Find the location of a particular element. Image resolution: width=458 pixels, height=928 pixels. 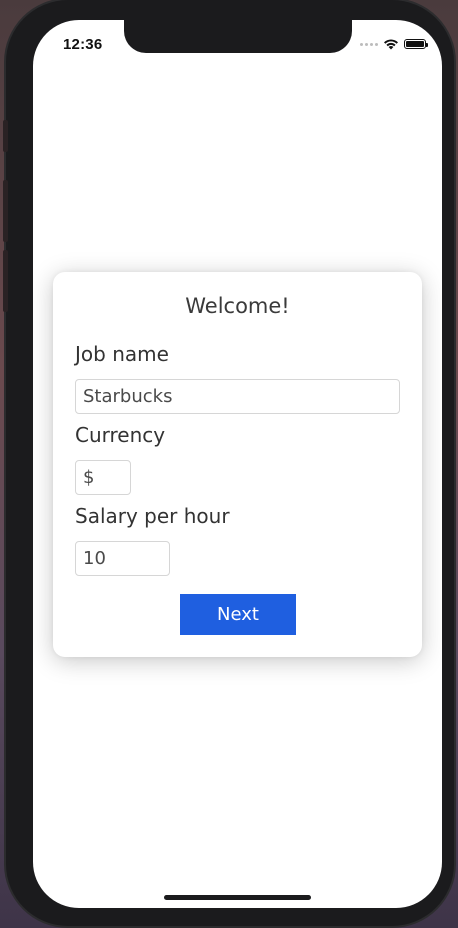

status-icons is located at coordinates (394, 44).